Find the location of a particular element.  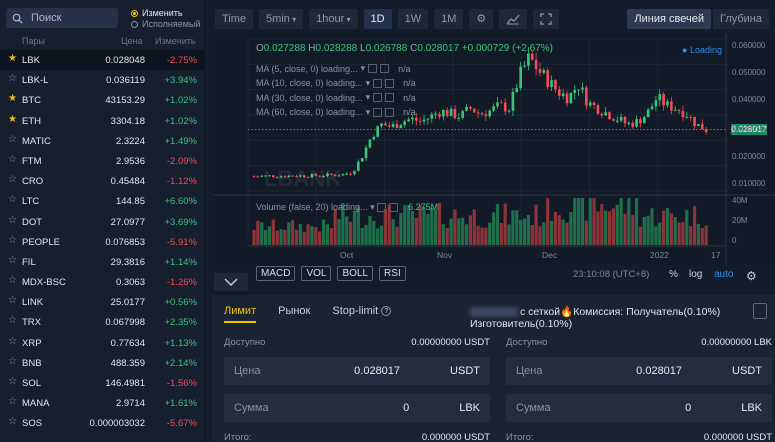

interval-dropdown-min: 5min is located at coordinates (281, 19).